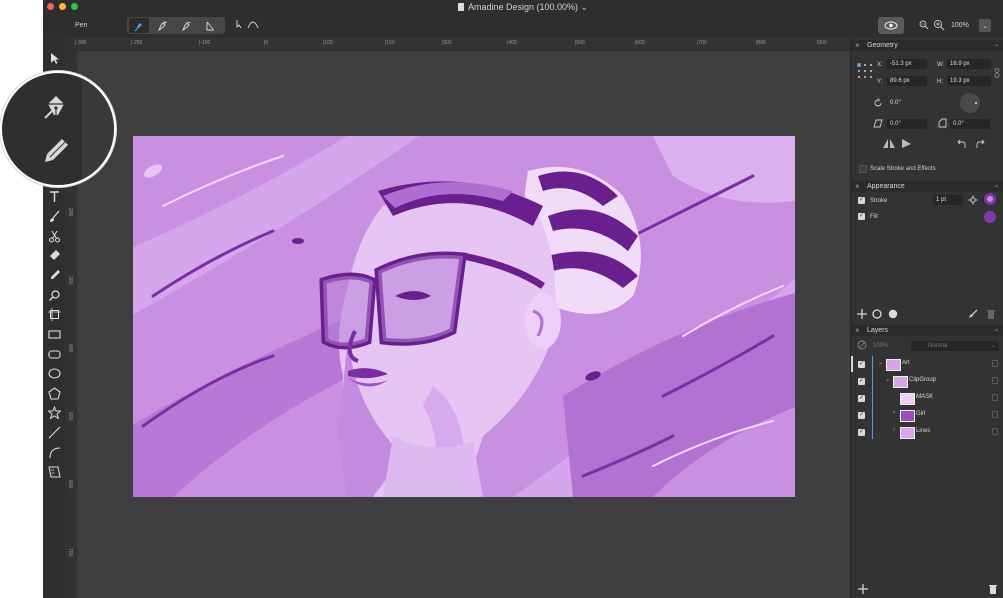  Describe the element at coordinates (54, 432) in the screenshot. I see `line-icon` at that location.